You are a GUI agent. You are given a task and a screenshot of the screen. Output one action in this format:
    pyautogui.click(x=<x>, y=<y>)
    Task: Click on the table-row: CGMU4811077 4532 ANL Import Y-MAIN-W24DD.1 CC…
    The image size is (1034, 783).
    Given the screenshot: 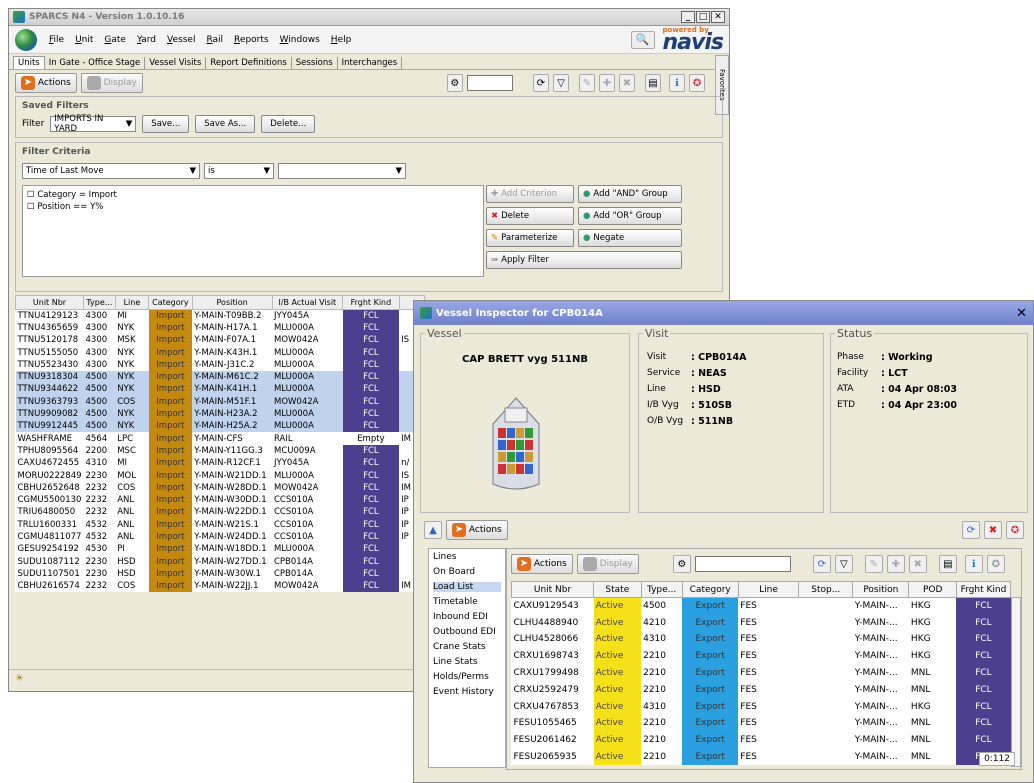 What is the action you would take?
    pyautogui.click(x=220, y=537)
    